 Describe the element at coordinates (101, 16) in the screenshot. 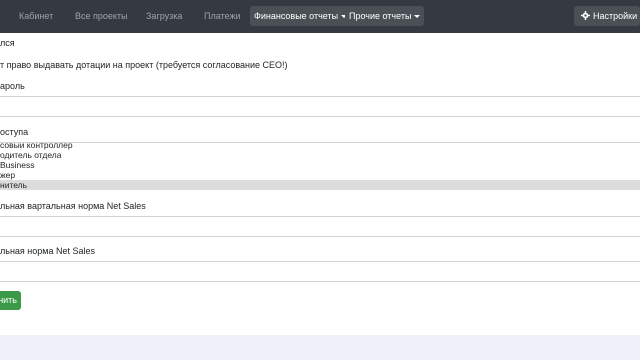

I see `nav-all-projects-link: Все проекты` at that location.